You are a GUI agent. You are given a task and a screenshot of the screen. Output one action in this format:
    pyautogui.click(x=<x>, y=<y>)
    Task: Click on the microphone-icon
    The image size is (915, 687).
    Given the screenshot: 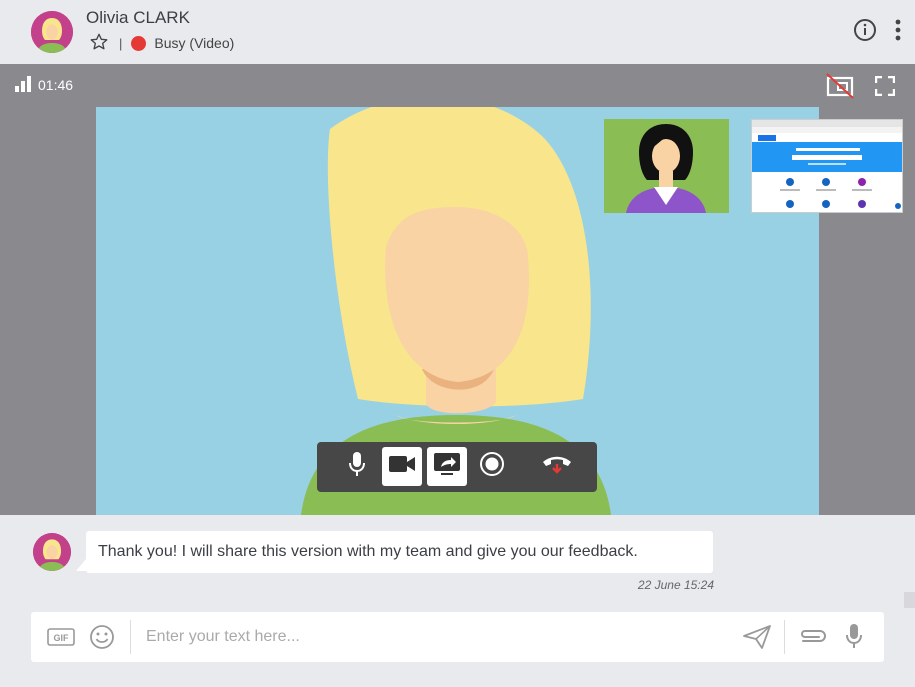 What is the action you would take?
    pyautogui.click(x=357, y=466)
    